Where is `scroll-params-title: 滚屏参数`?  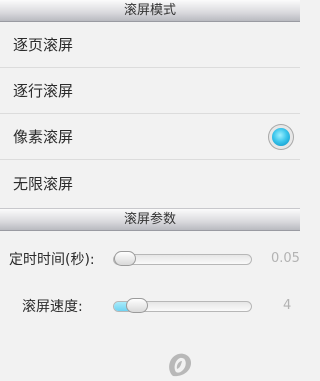
scroll-params-title: 滚屏参数 is located at coordinates (149, 219).